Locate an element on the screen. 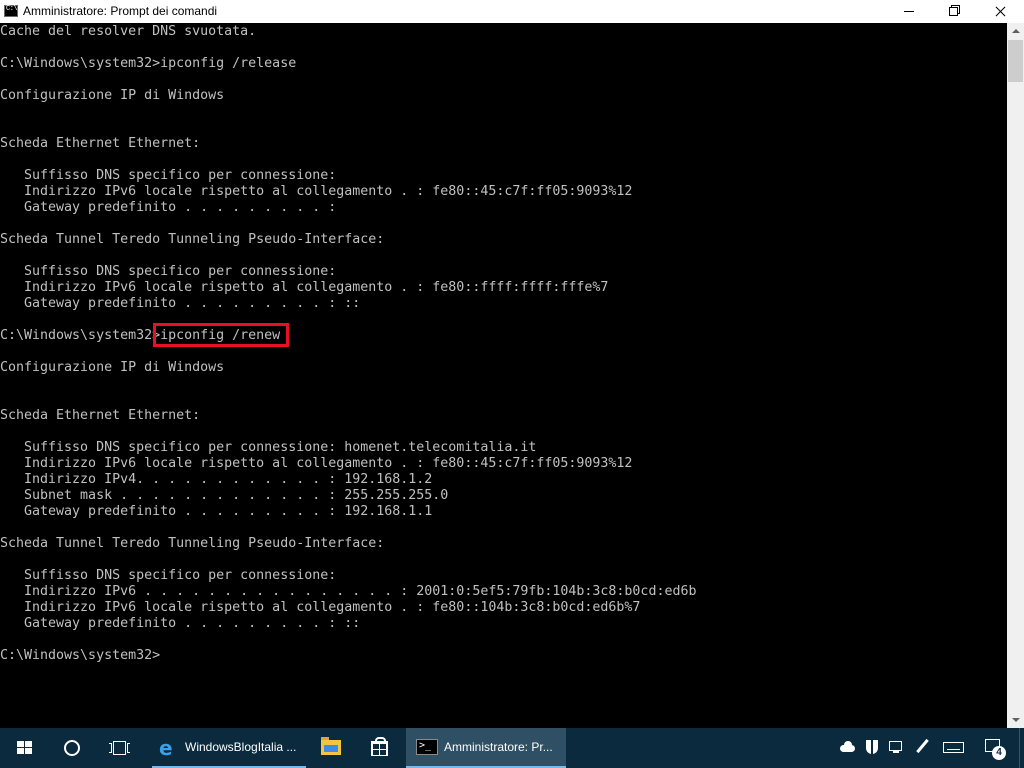  console-line: C:\Windows\system32>ipconfig /renew is located at coordinates (140, 335).